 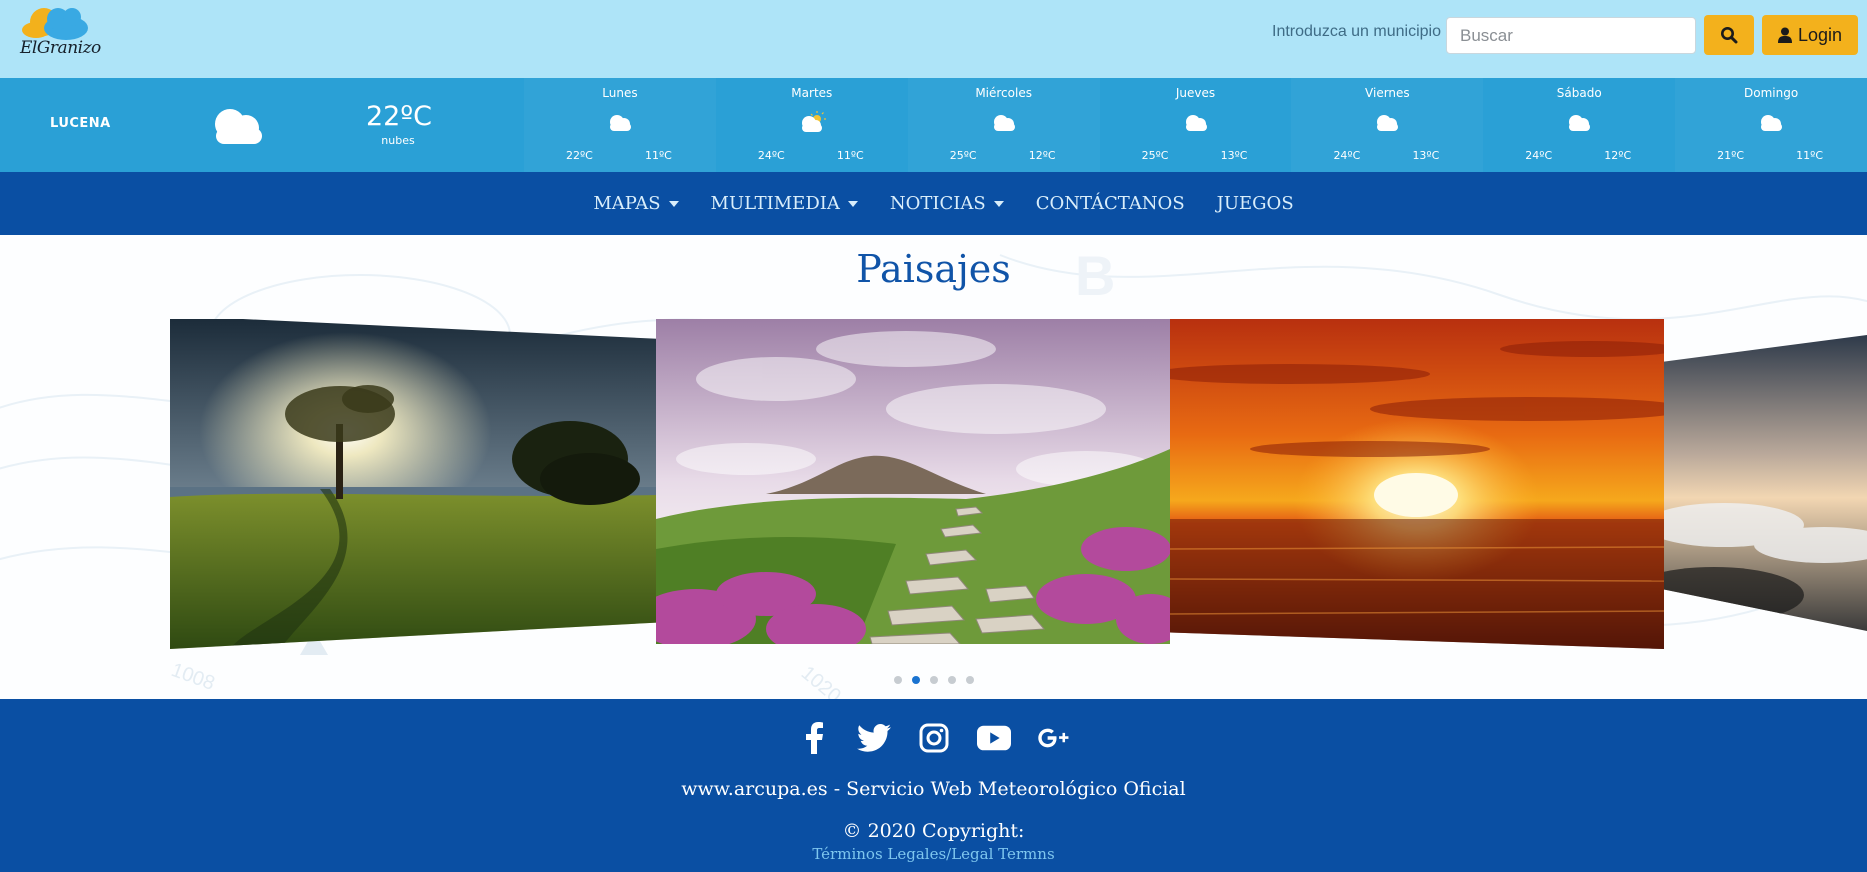 What do you see at coordinates (993, 738) in the screenshot?
I see `youtube-icon` at bounding box center [993, 738].